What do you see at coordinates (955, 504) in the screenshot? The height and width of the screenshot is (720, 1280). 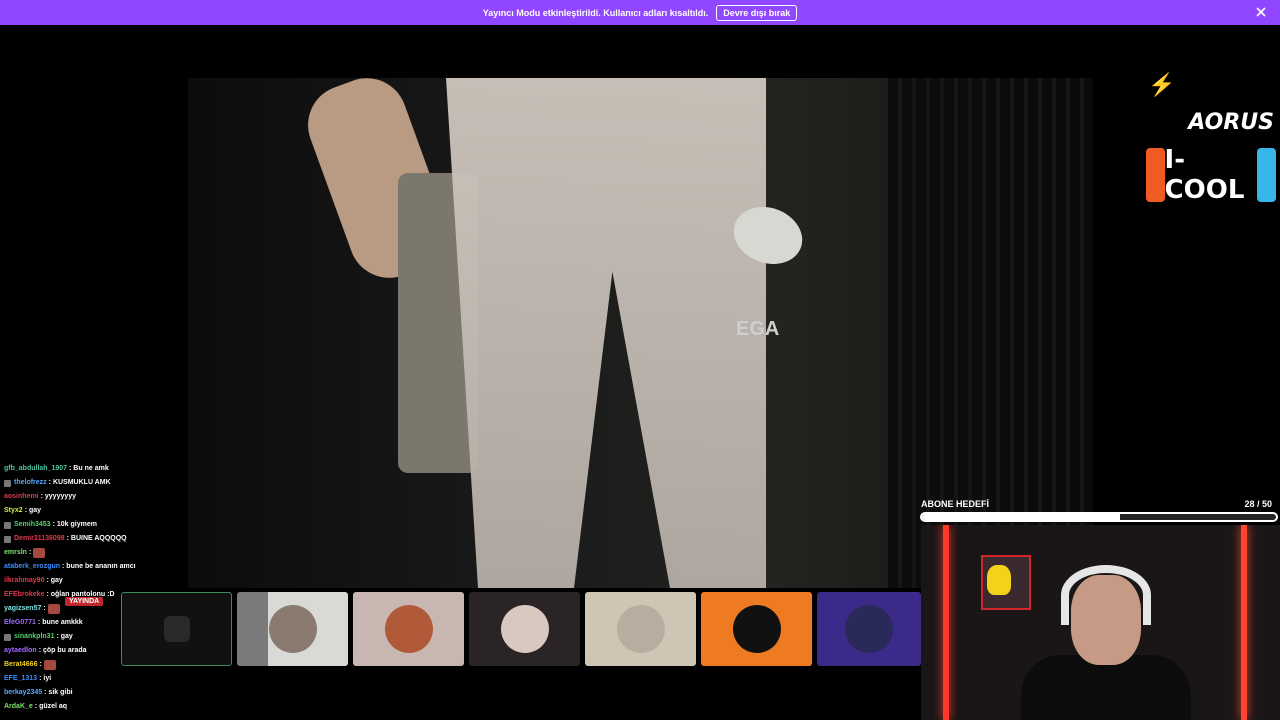 I see `goal-title: ABONE HEDEFİ` at bounding box center [955, 504].